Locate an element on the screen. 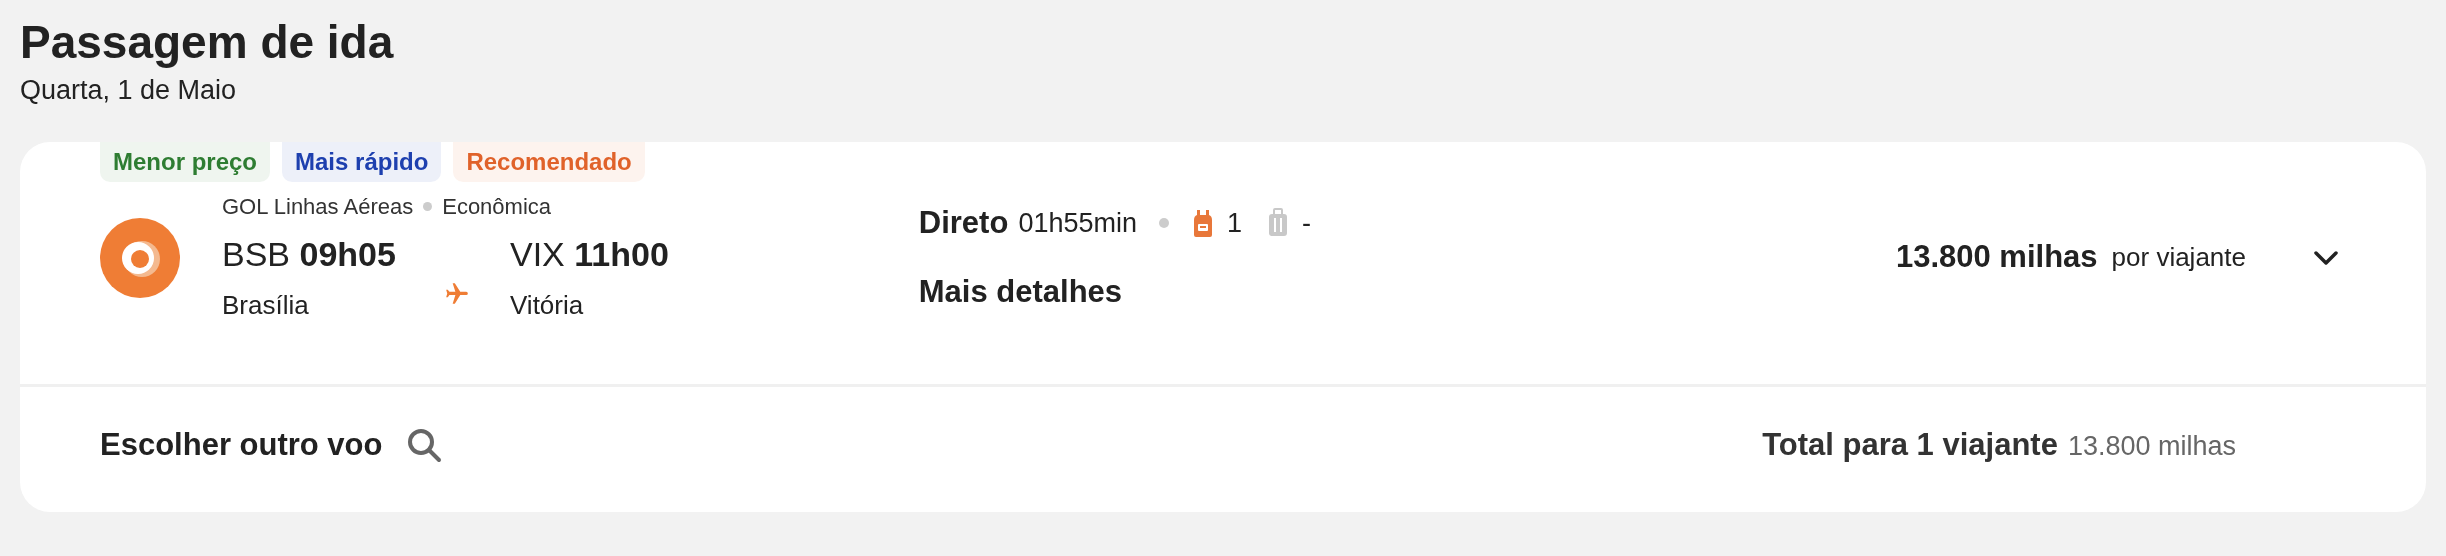 Image resolution: width=2446 pixels, height=556 pixels. total-label: Total para 1 viajante is located at coordinates (1910, 445).